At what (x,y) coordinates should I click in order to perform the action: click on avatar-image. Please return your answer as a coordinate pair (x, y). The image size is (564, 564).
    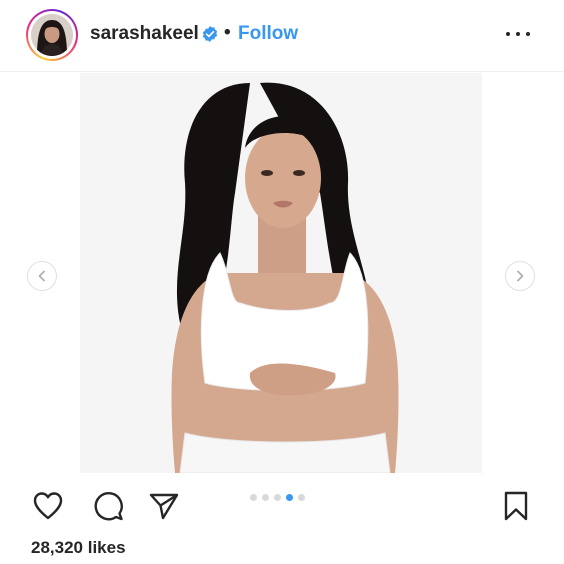
    Looking at the image, I should click on (52, 35).